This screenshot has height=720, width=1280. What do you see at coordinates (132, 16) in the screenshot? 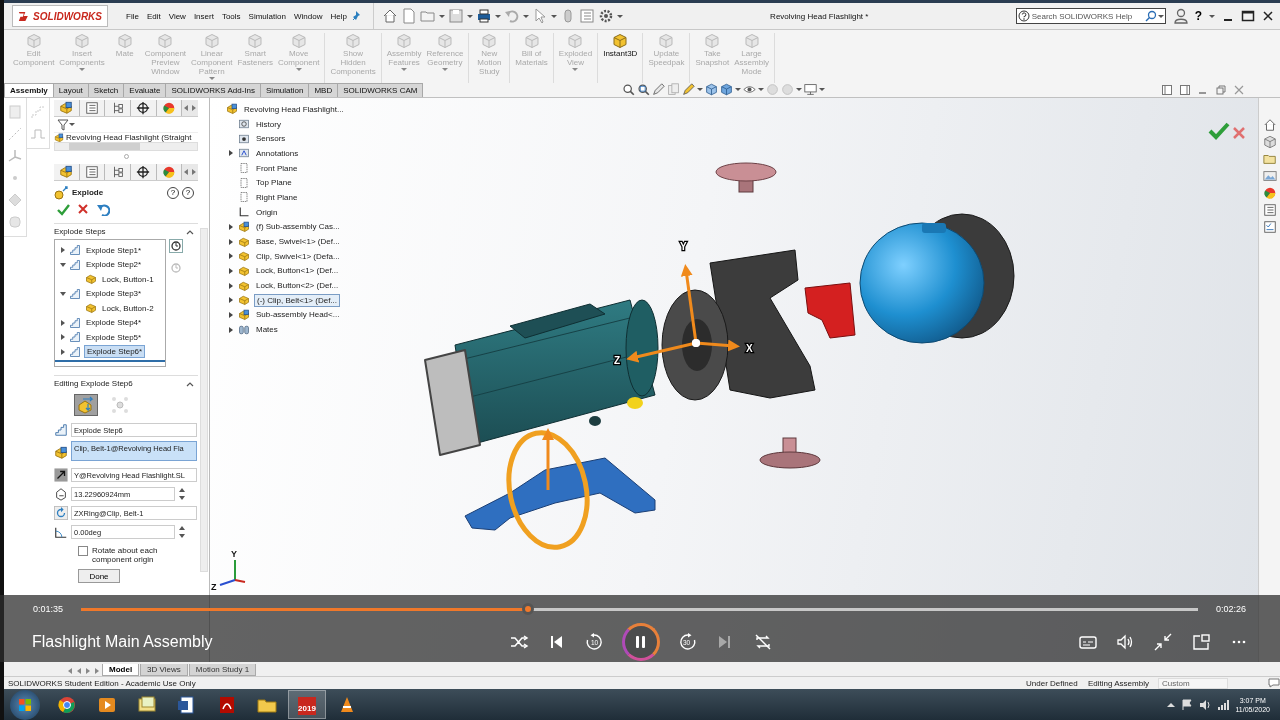
I see `menu-item: File` at bounding box center [132, 16].